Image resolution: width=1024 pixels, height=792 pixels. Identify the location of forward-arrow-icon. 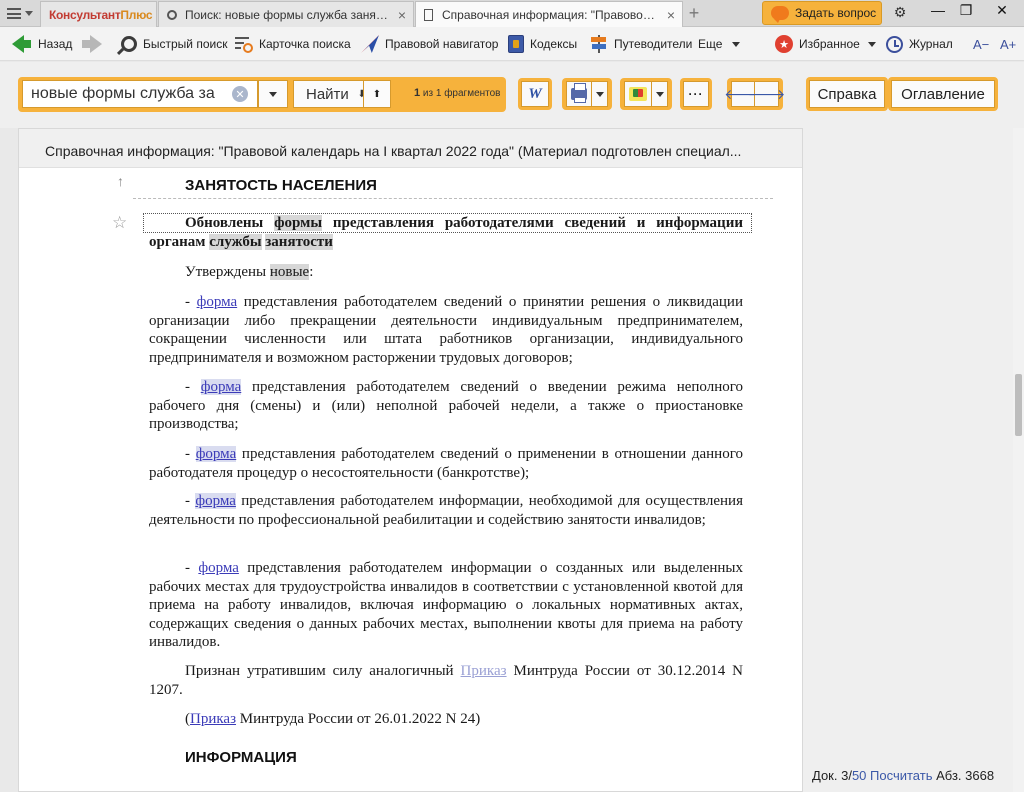
(92, 44).